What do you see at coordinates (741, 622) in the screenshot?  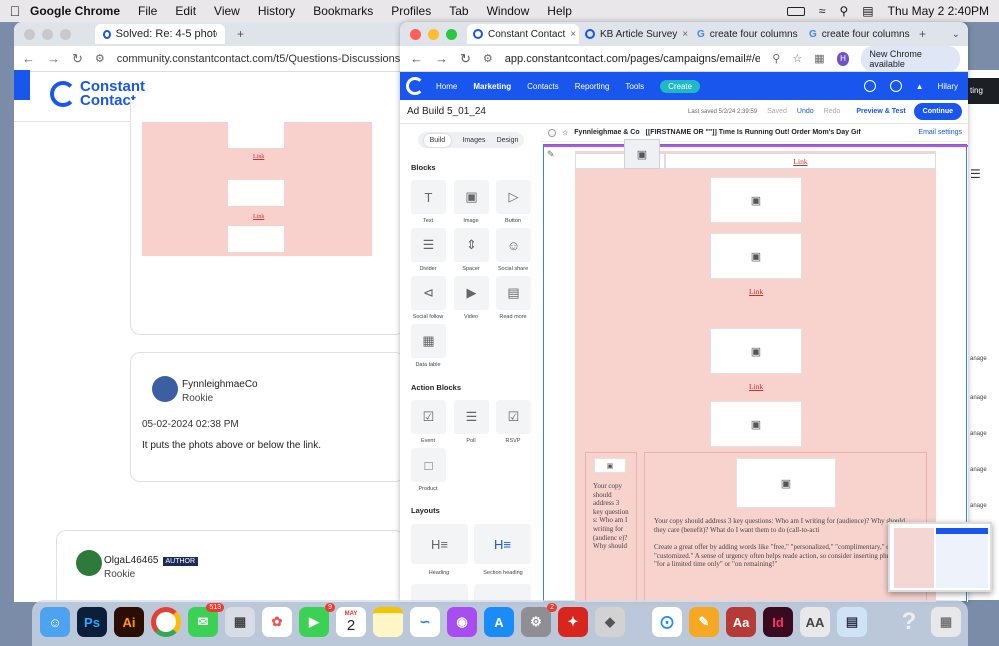 I see `dictionary-icon: Aa` at bounding box center [741, 622].